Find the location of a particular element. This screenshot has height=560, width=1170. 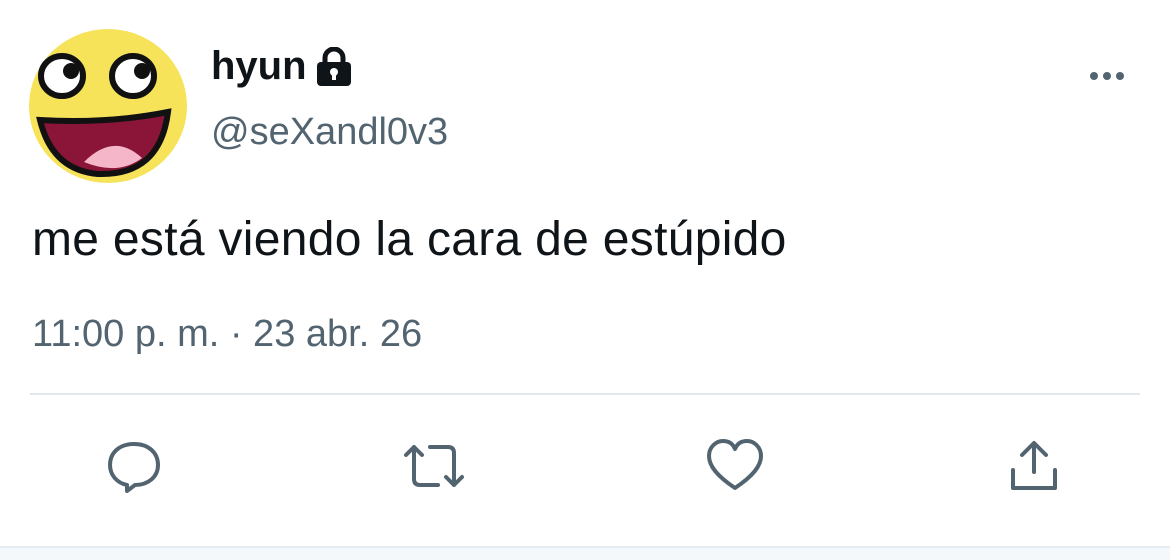

share-icon is located at coordinates (1034, 465).